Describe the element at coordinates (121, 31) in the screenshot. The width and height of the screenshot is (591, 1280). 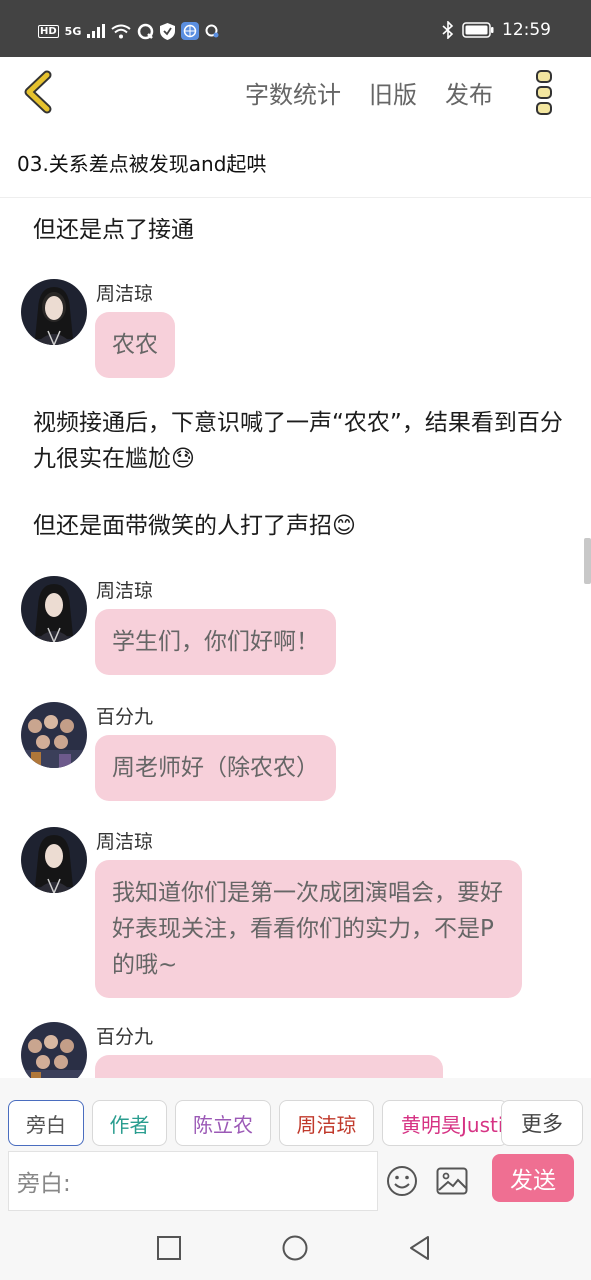
I see `wifi-icon` at that location.